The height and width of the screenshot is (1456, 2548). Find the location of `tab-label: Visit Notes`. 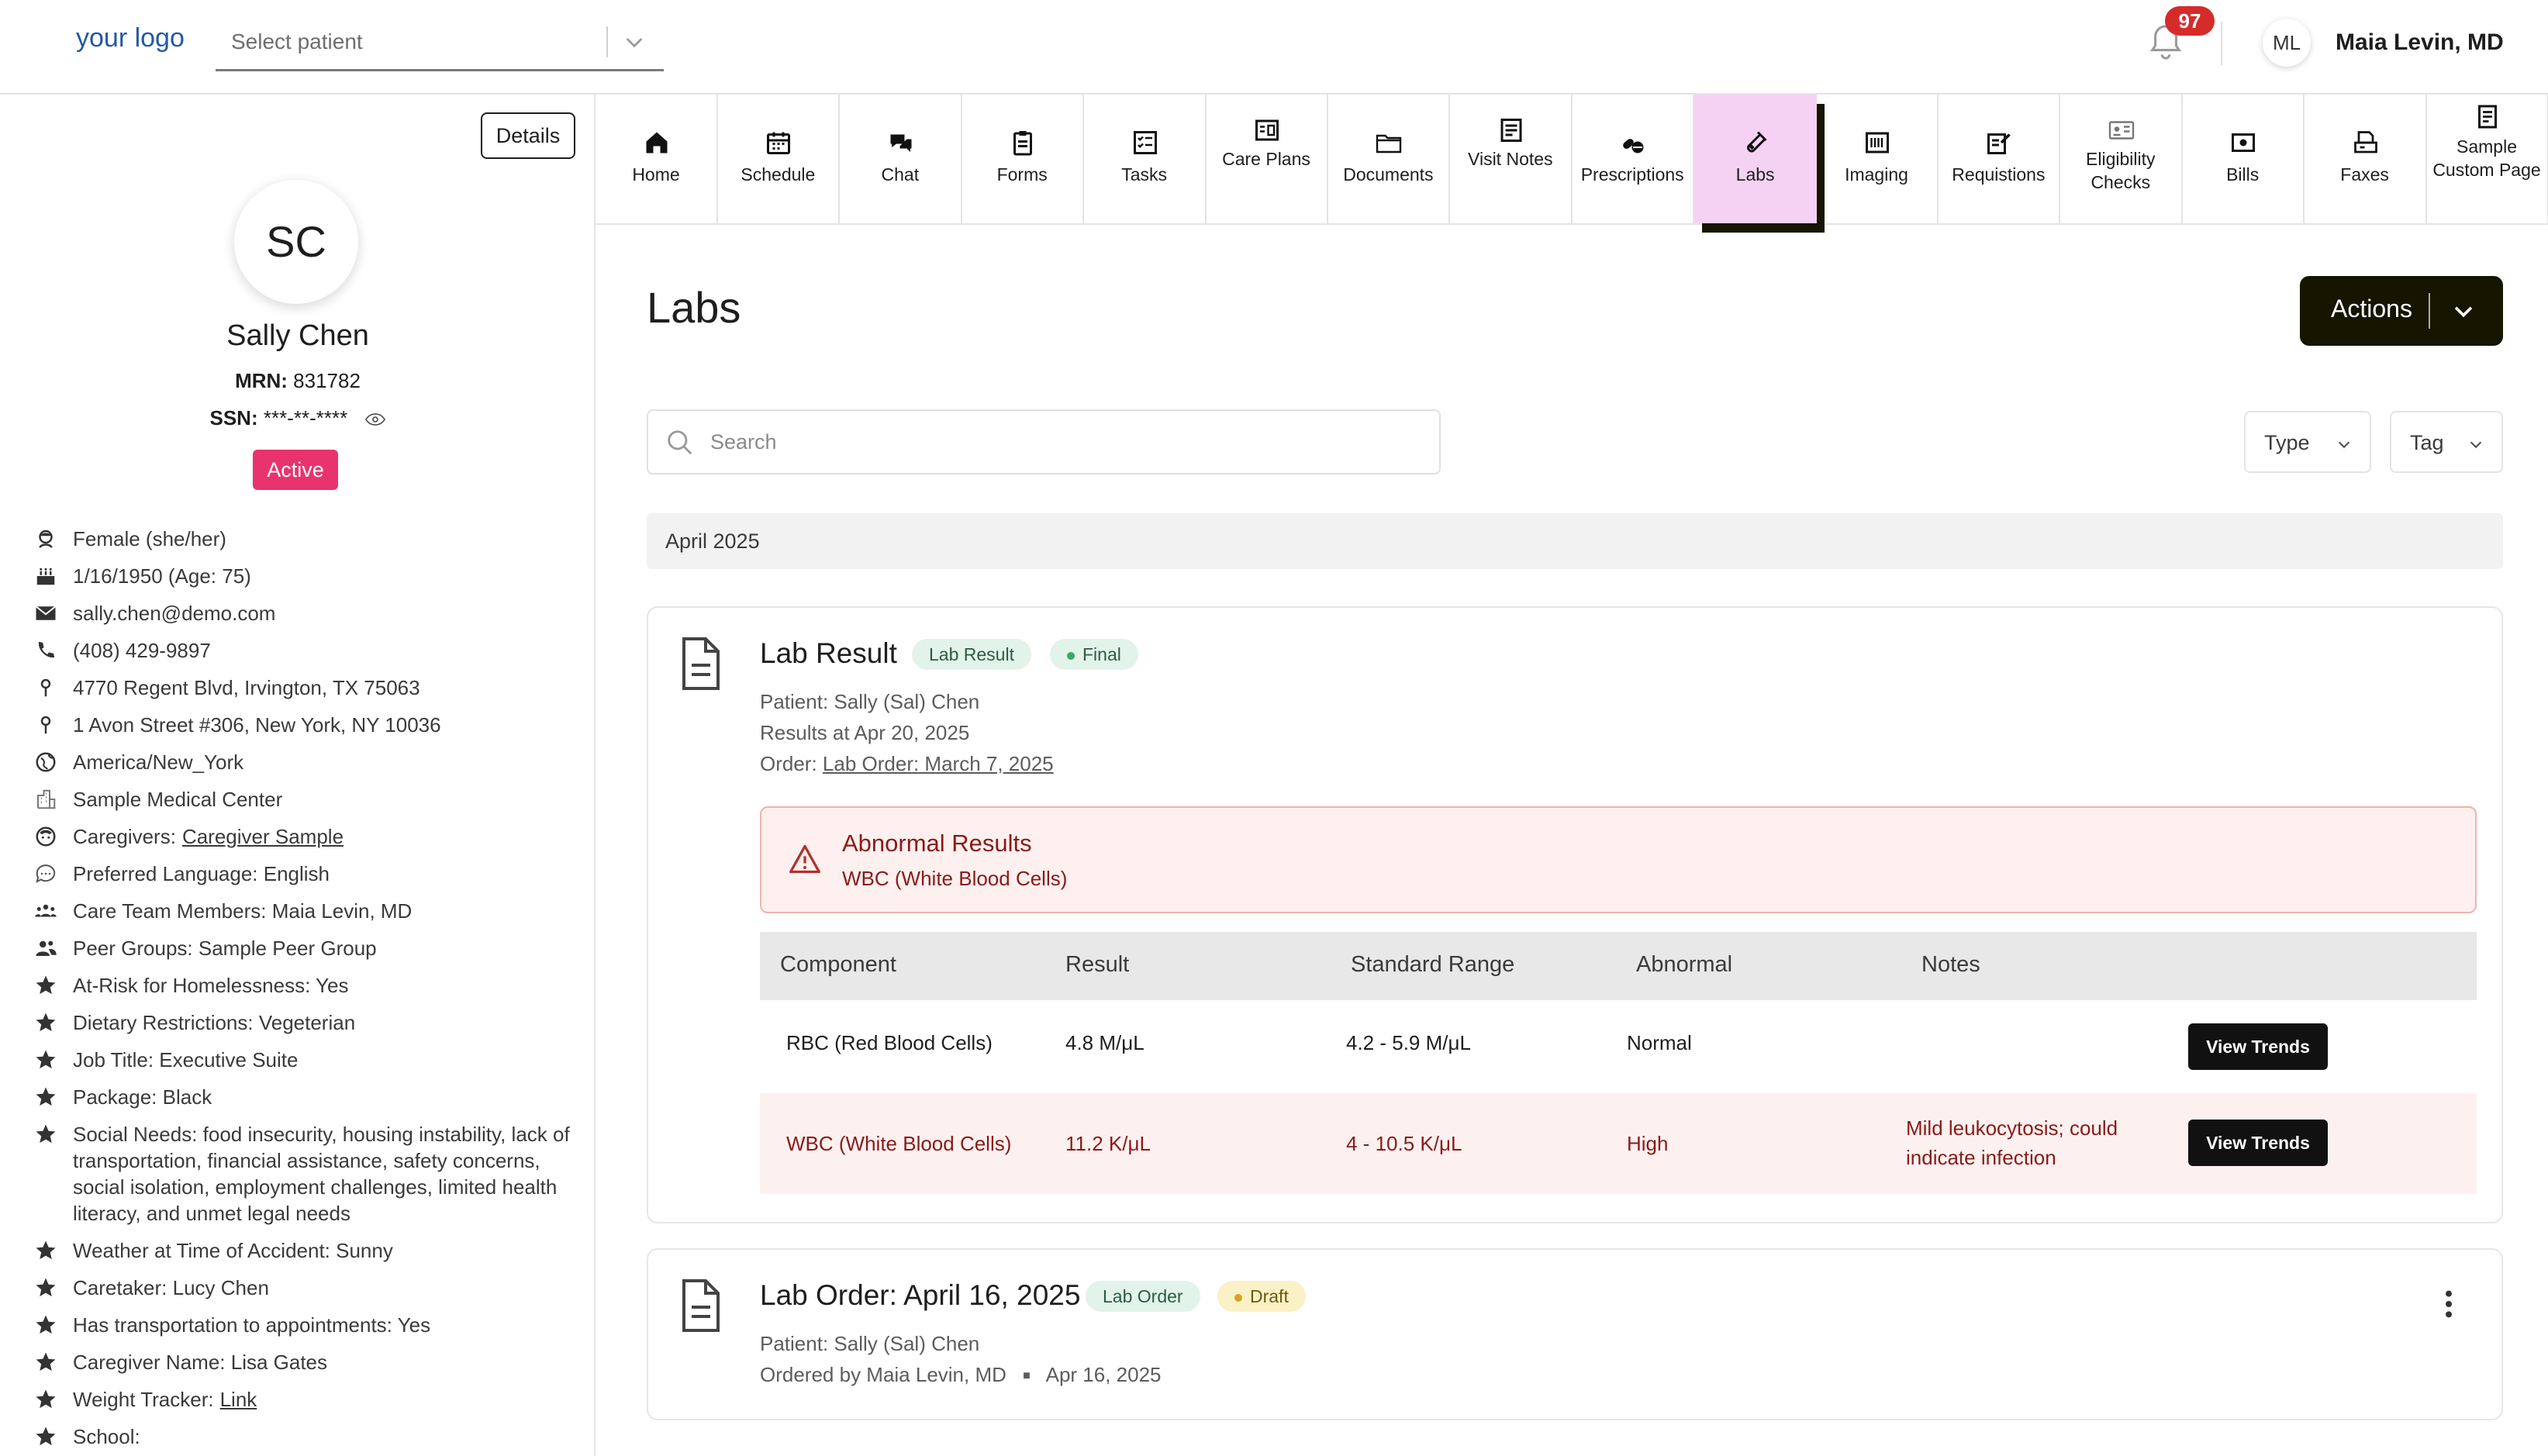

tab-label: Visit Notes is located at coordinates (1510, 159).